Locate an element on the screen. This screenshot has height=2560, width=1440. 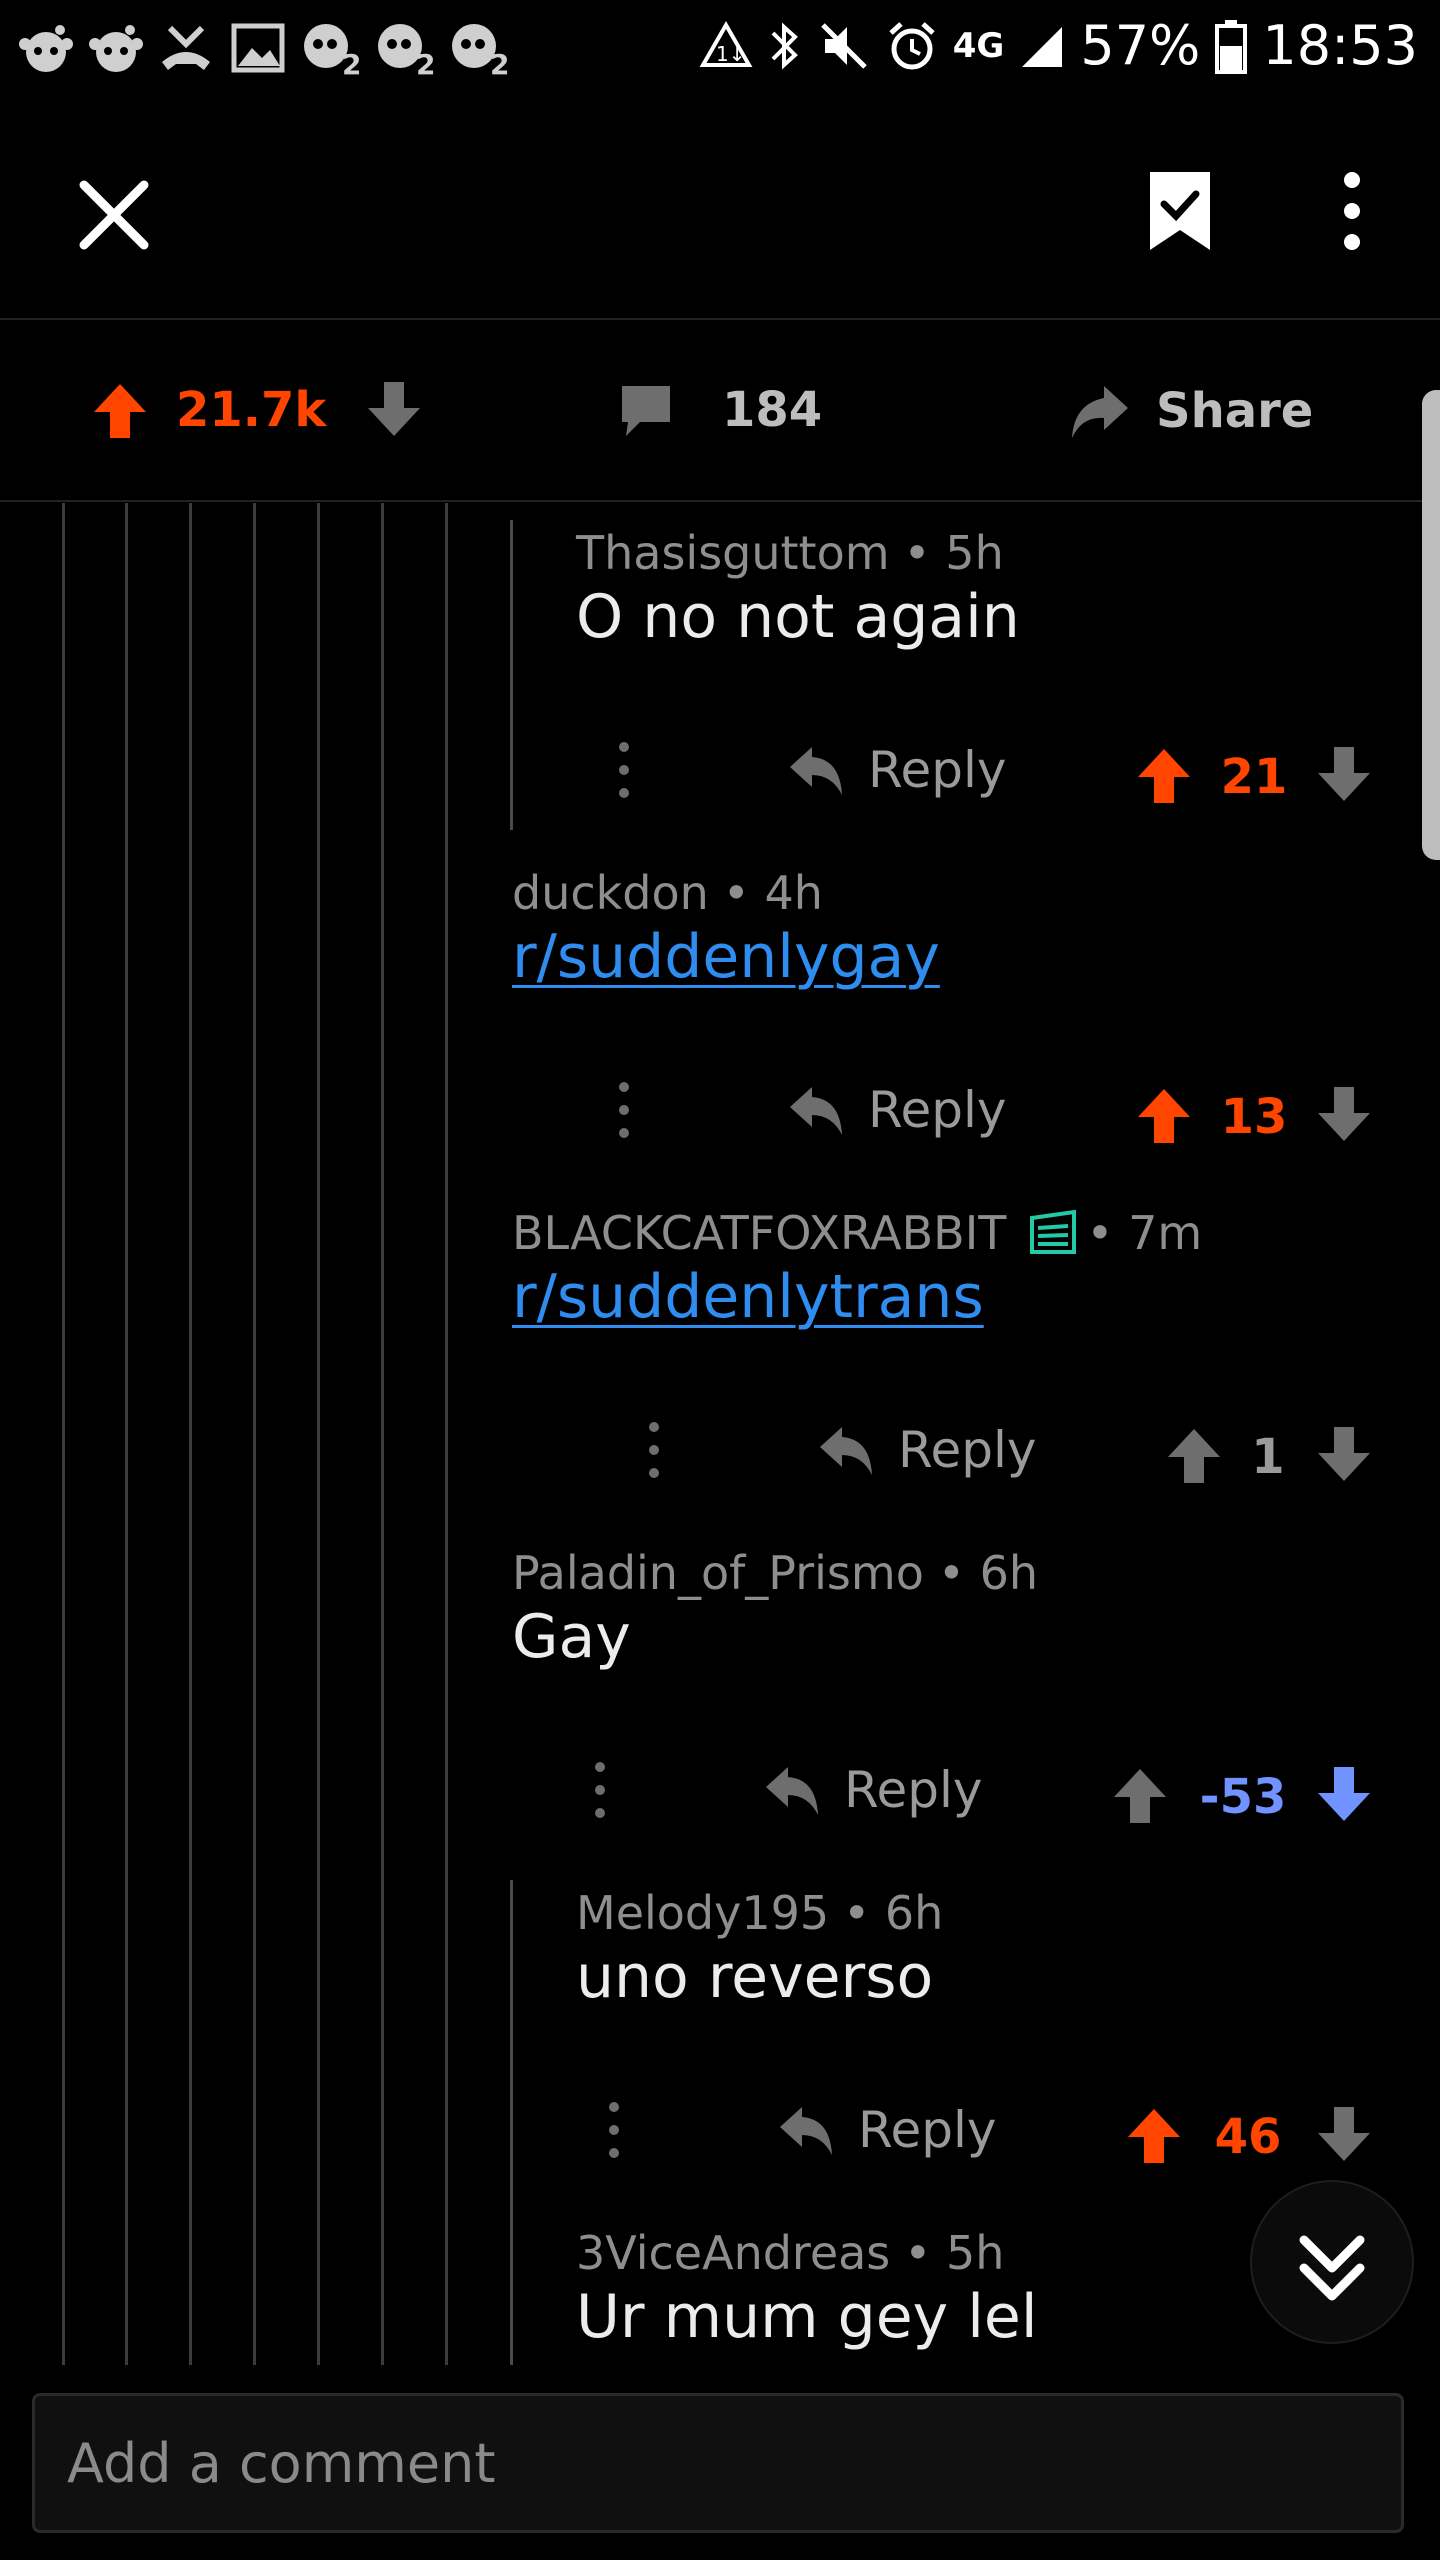
comment-score: 1 is located at coordinates (1268, 1457).